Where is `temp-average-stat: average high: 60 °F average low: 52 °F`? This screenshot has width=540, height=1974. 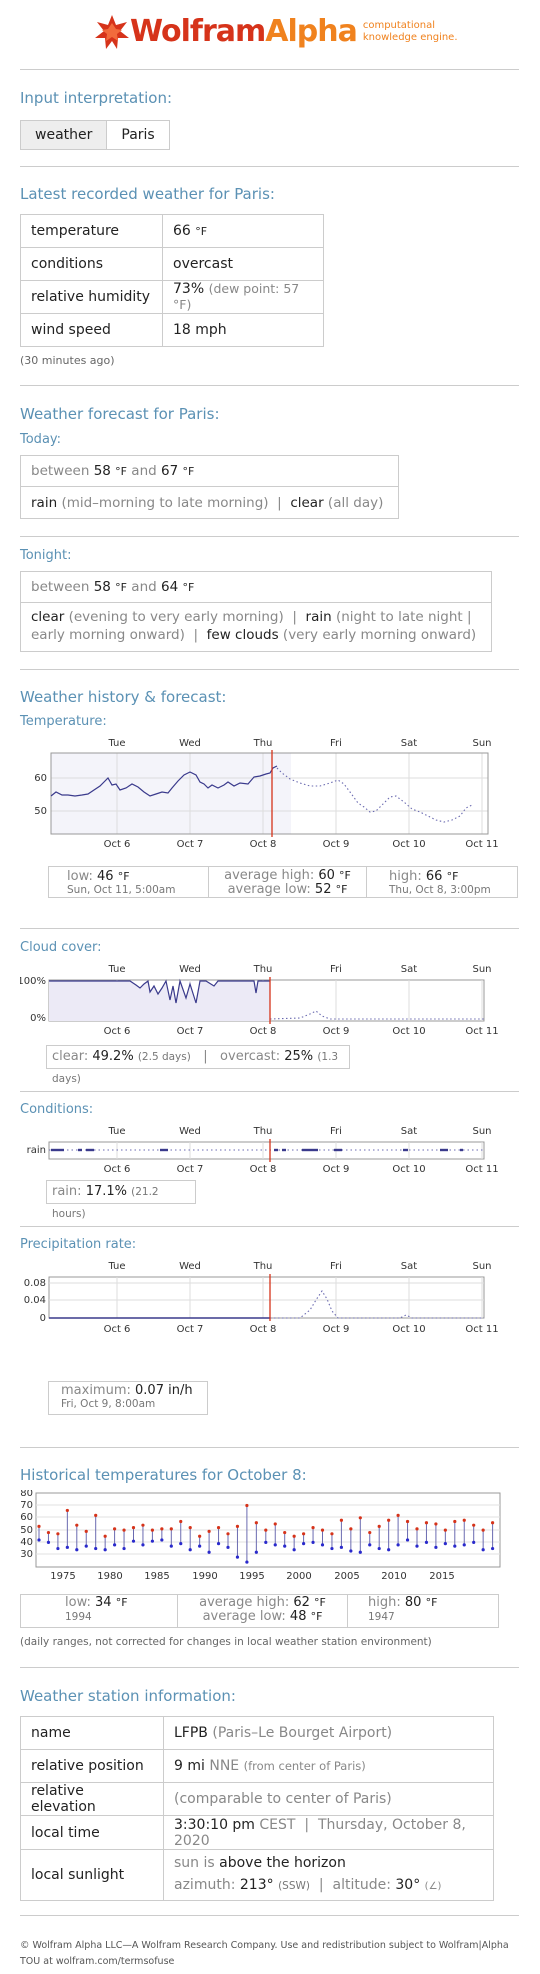
temp-average-stat: average high: 60 °F average low: 52 °F is located at coordinates (288, 882).